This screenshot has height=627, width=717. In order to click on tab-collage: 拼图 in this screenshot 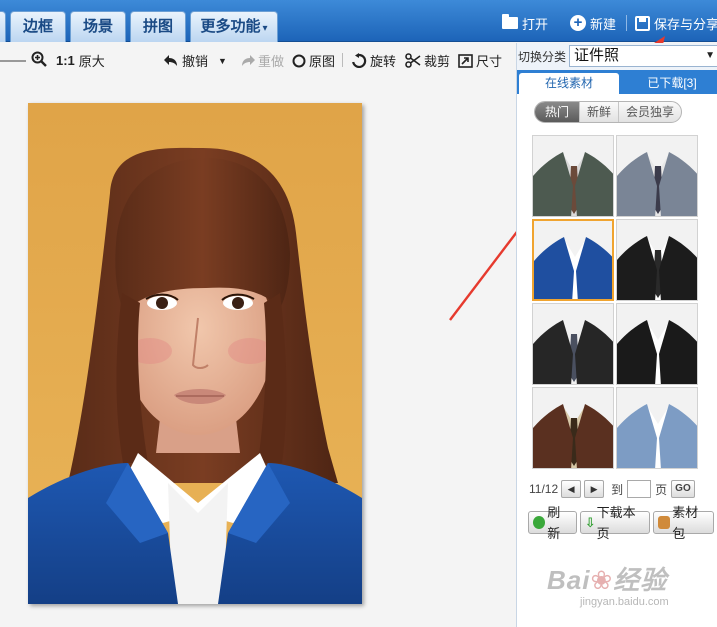, I will do `click(158, 26)`.